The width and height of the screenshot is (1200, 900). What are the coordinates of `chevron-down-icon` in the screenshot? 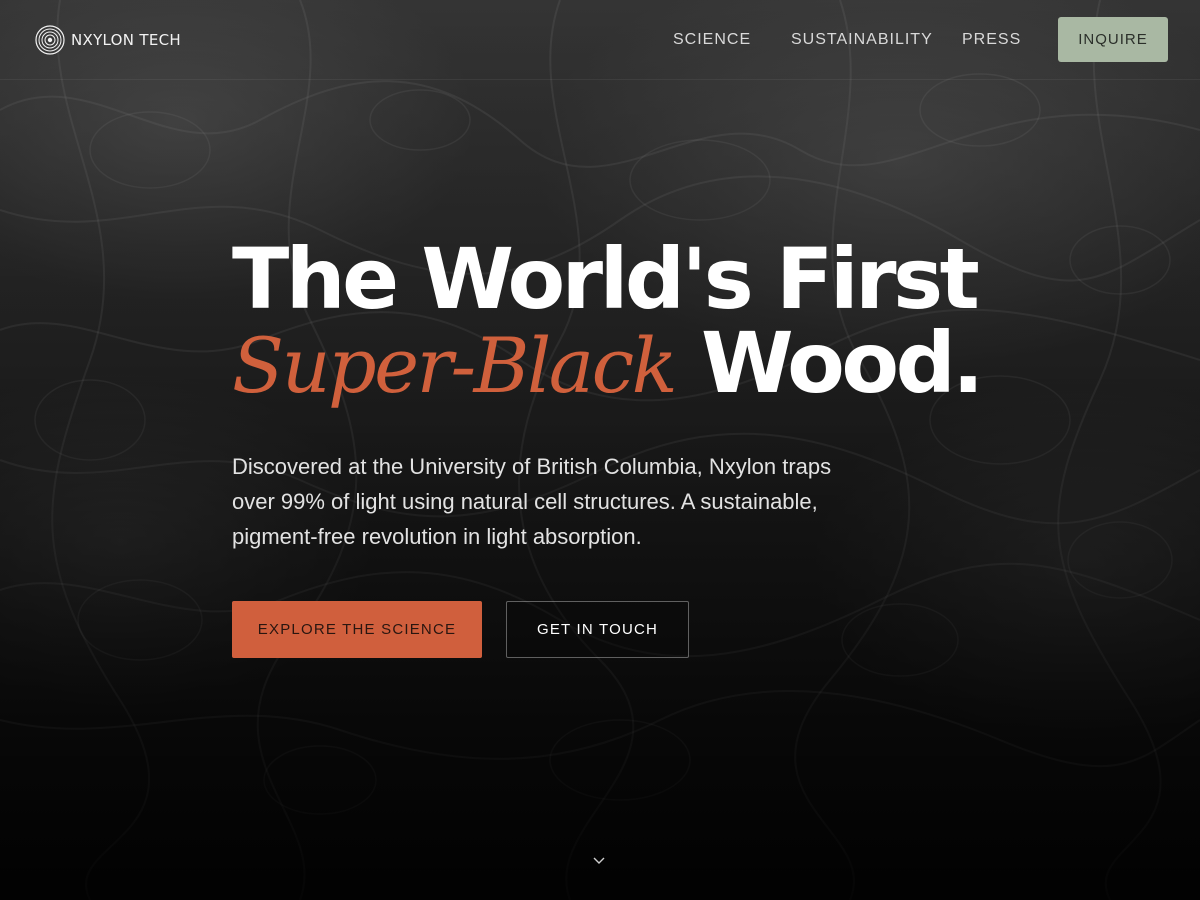 It's located at (599, 861).